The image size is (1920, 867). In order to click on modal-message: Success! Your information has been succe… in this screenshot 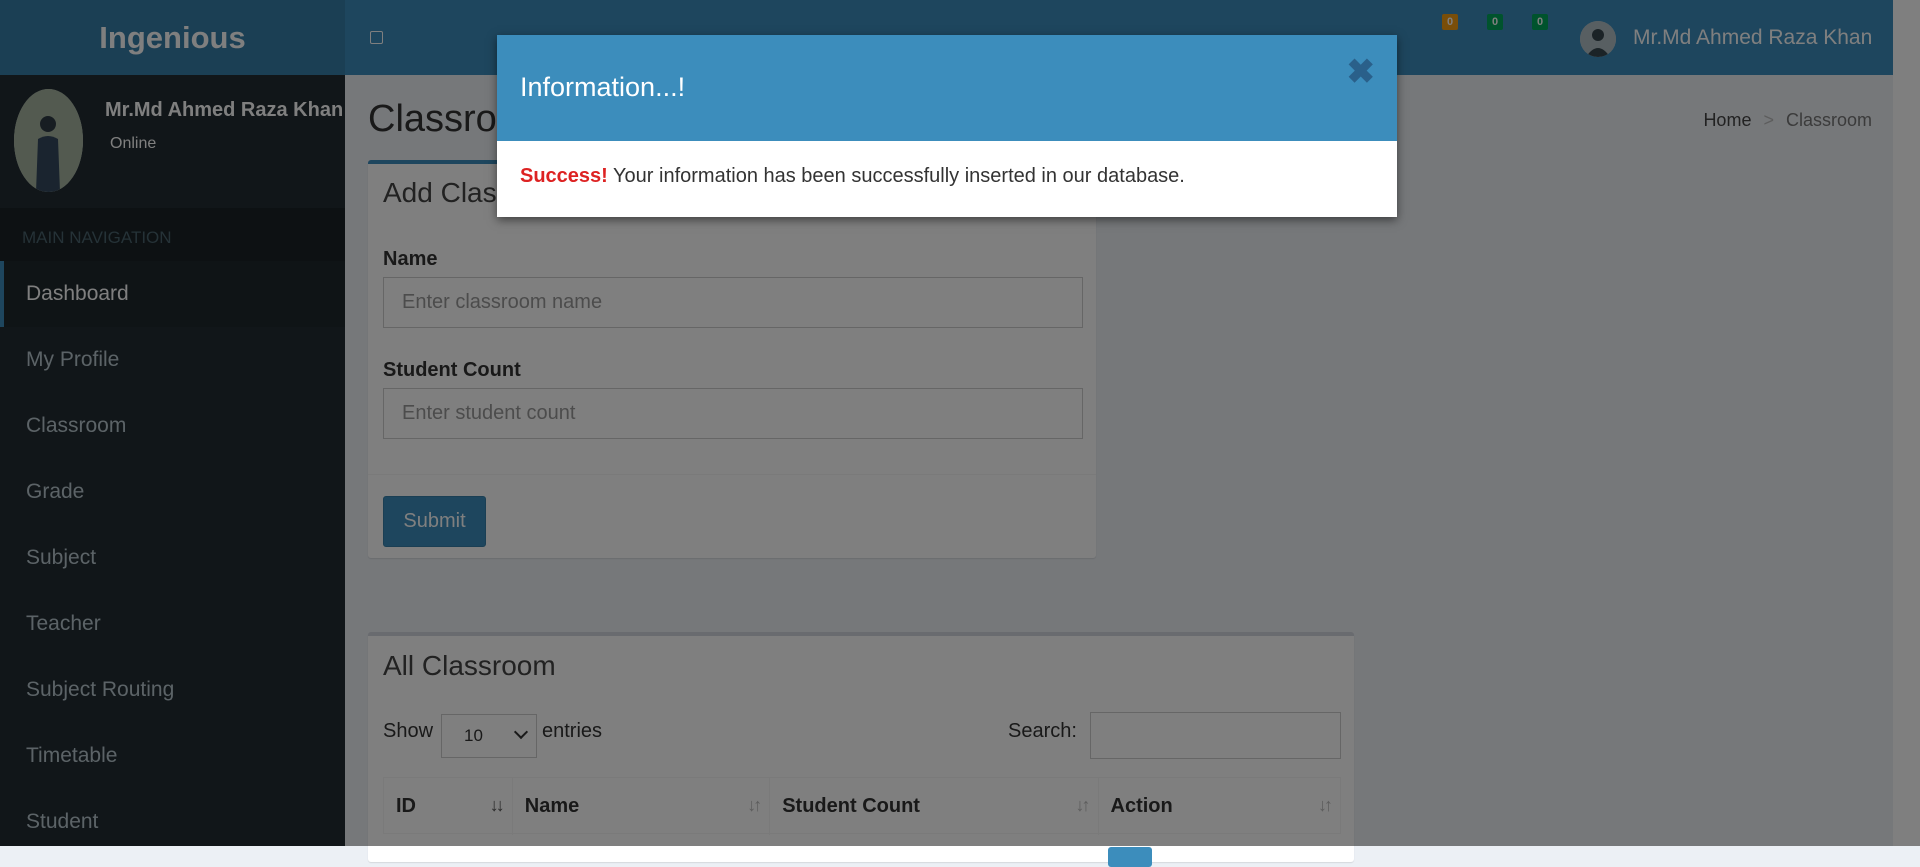, I will do `click(852, 176)`.